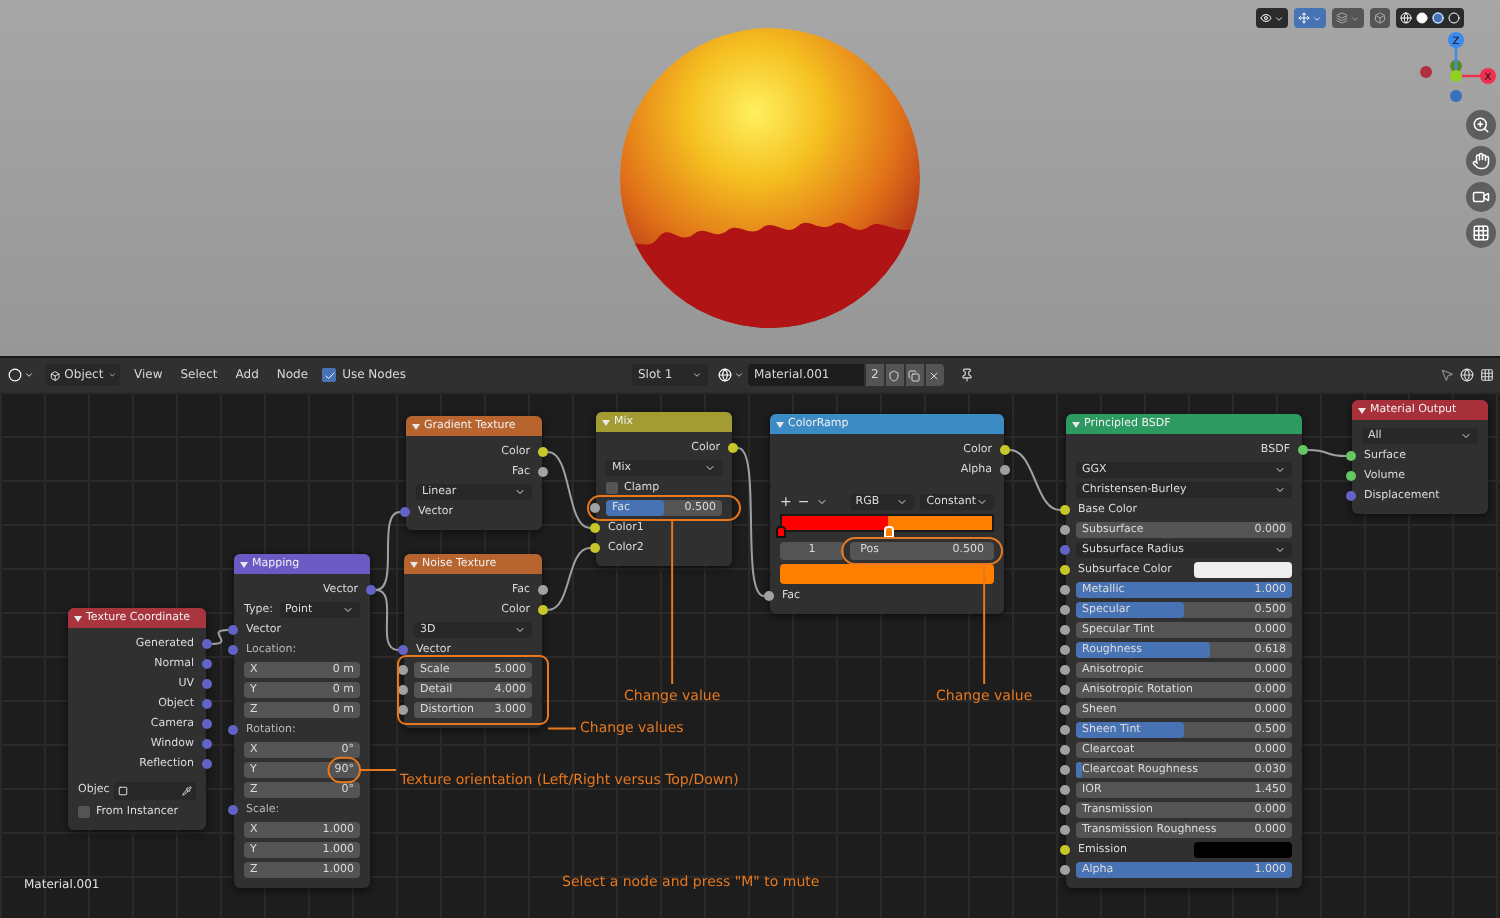 This screenshot has height=918, width=1500. I want to click on eyedropper-icon, so click(187, 791).